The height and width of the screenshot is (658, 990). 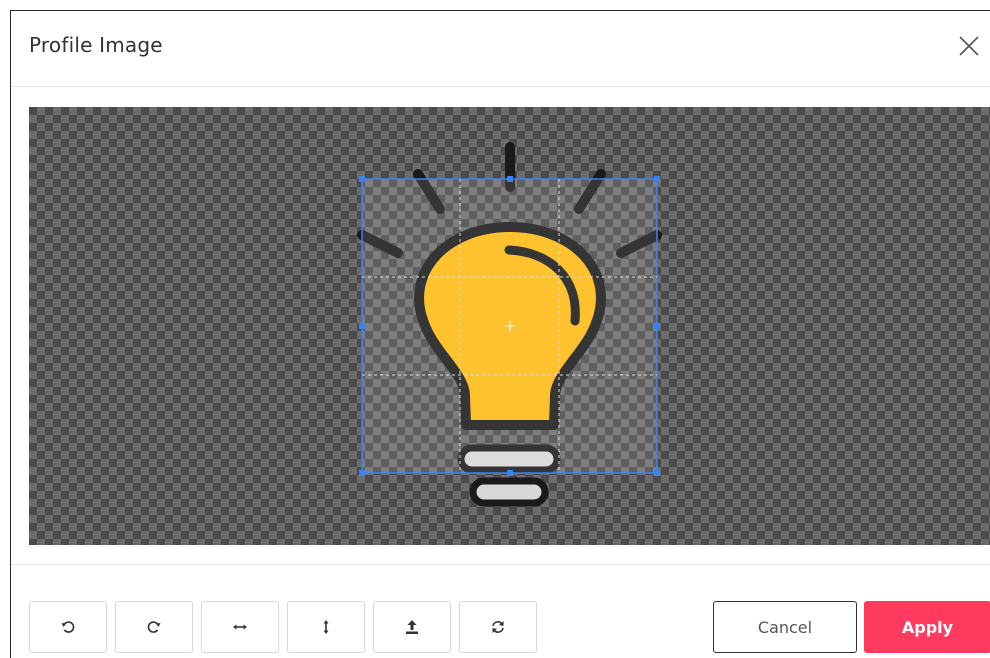 I want to click on footer-divider, so click(x=500, y=564).